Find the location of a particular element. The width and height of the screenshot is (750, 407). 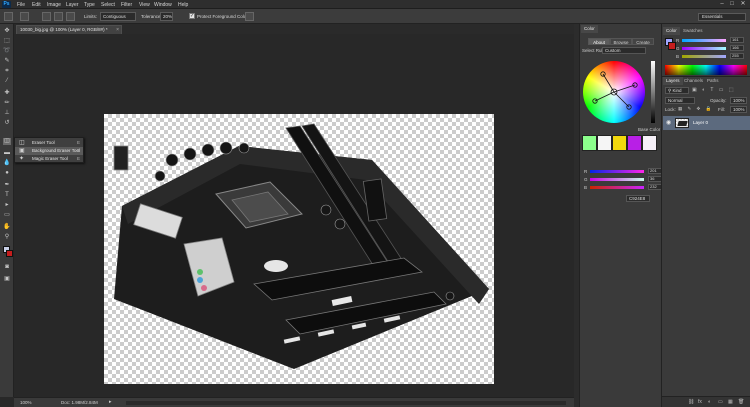

flyout-magic-eraser-tool: ✦ Magic Eraser Tool E is located at coordinates (49, 159).